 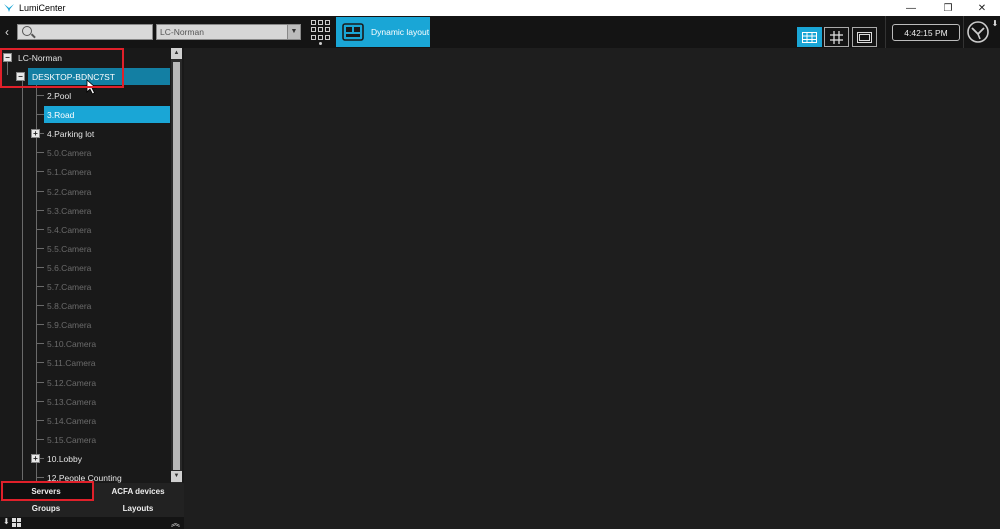 I want to click on lumicenter-logo-icon, so click(x=9, y=8).